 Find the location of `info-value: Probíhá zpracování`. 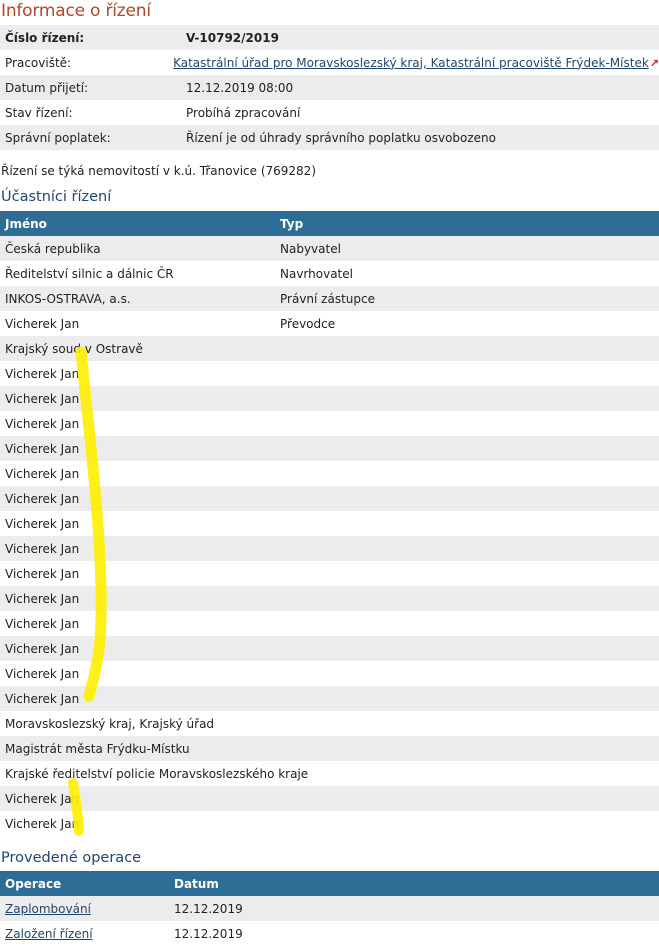

info-value: Probíhá zpracování is located at coordinates (243, 112).